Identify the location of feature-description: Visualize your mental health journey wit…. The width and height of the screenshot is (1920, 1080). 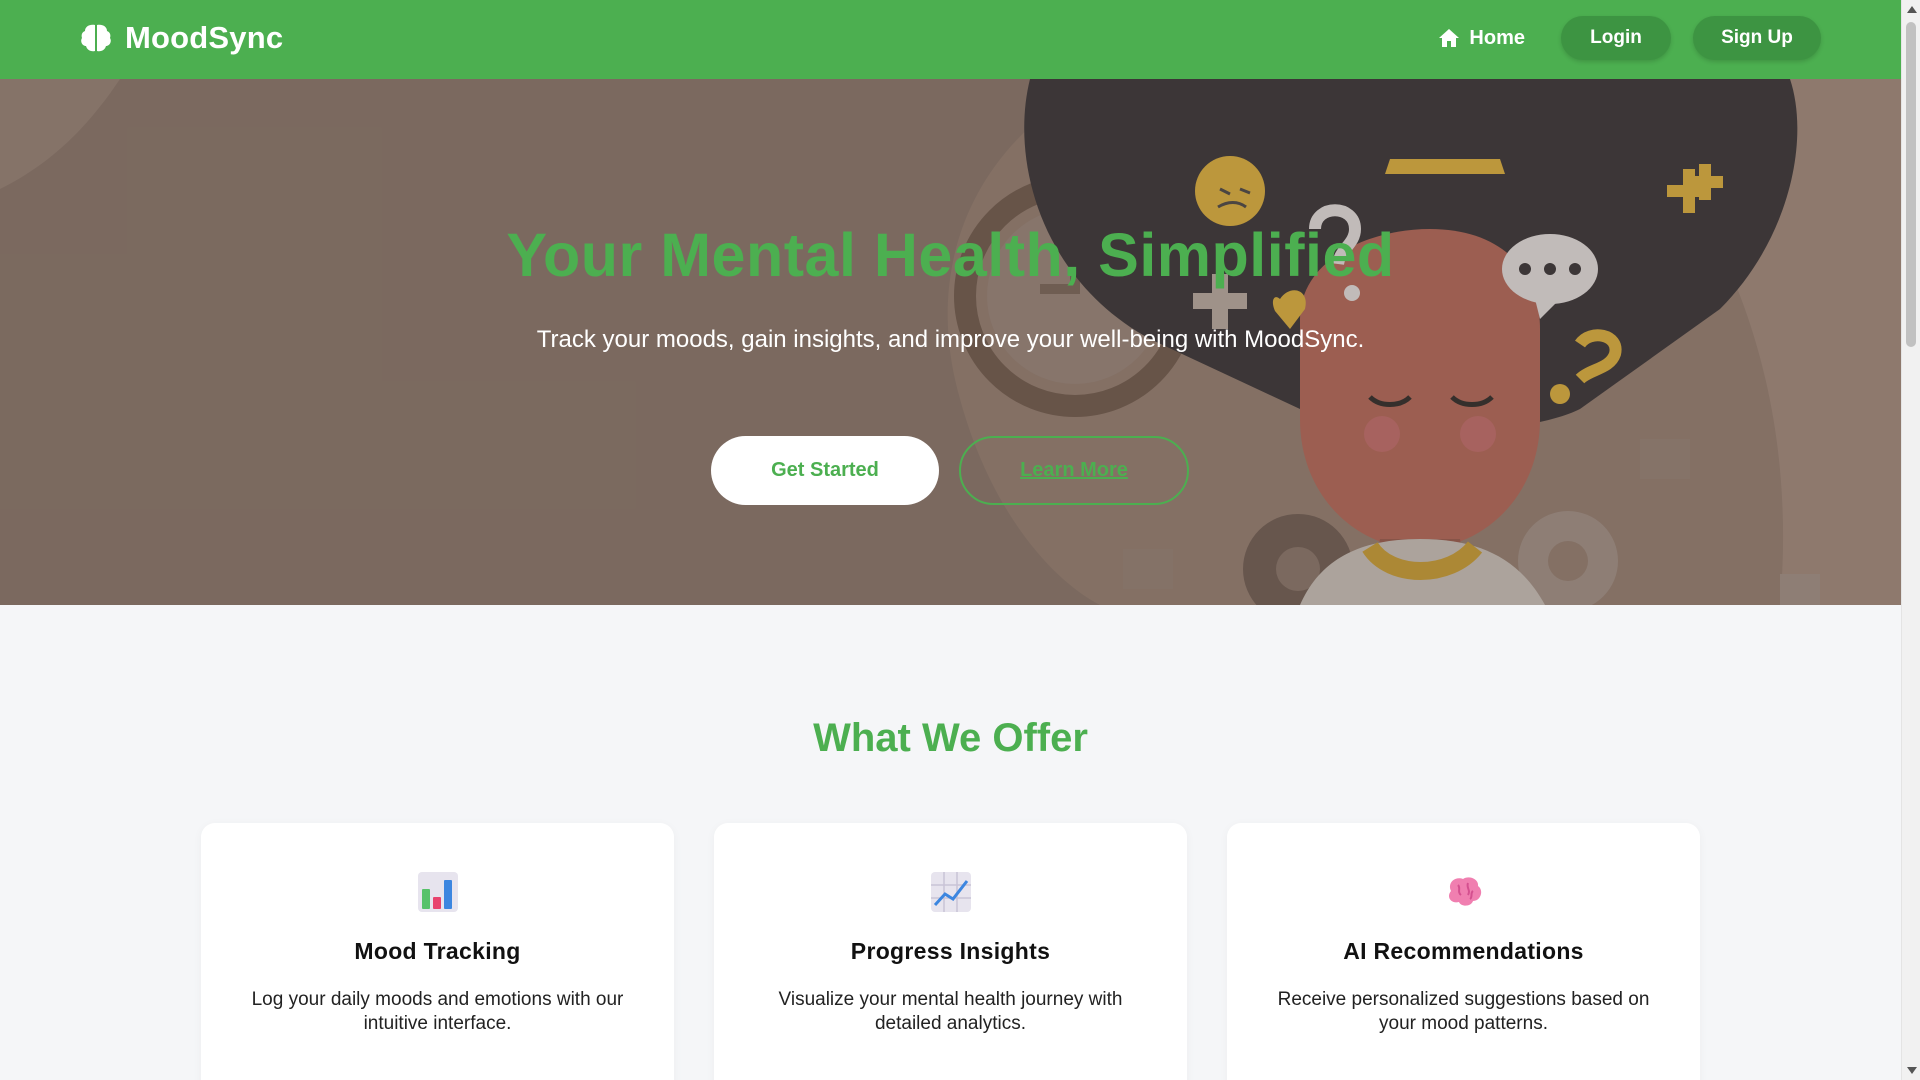
(950, 1011).